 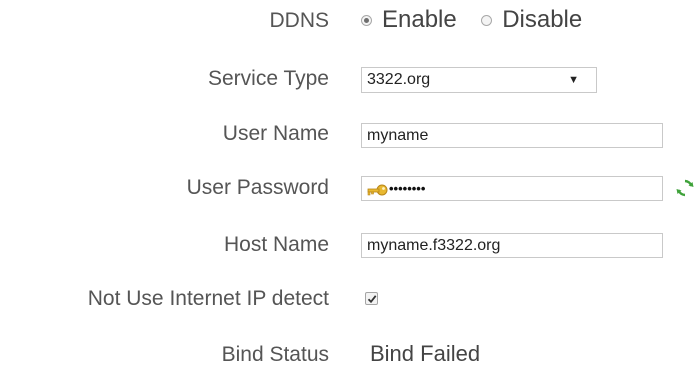 I want to click on password-mask: ••••••••, so click(x=407, y=188).